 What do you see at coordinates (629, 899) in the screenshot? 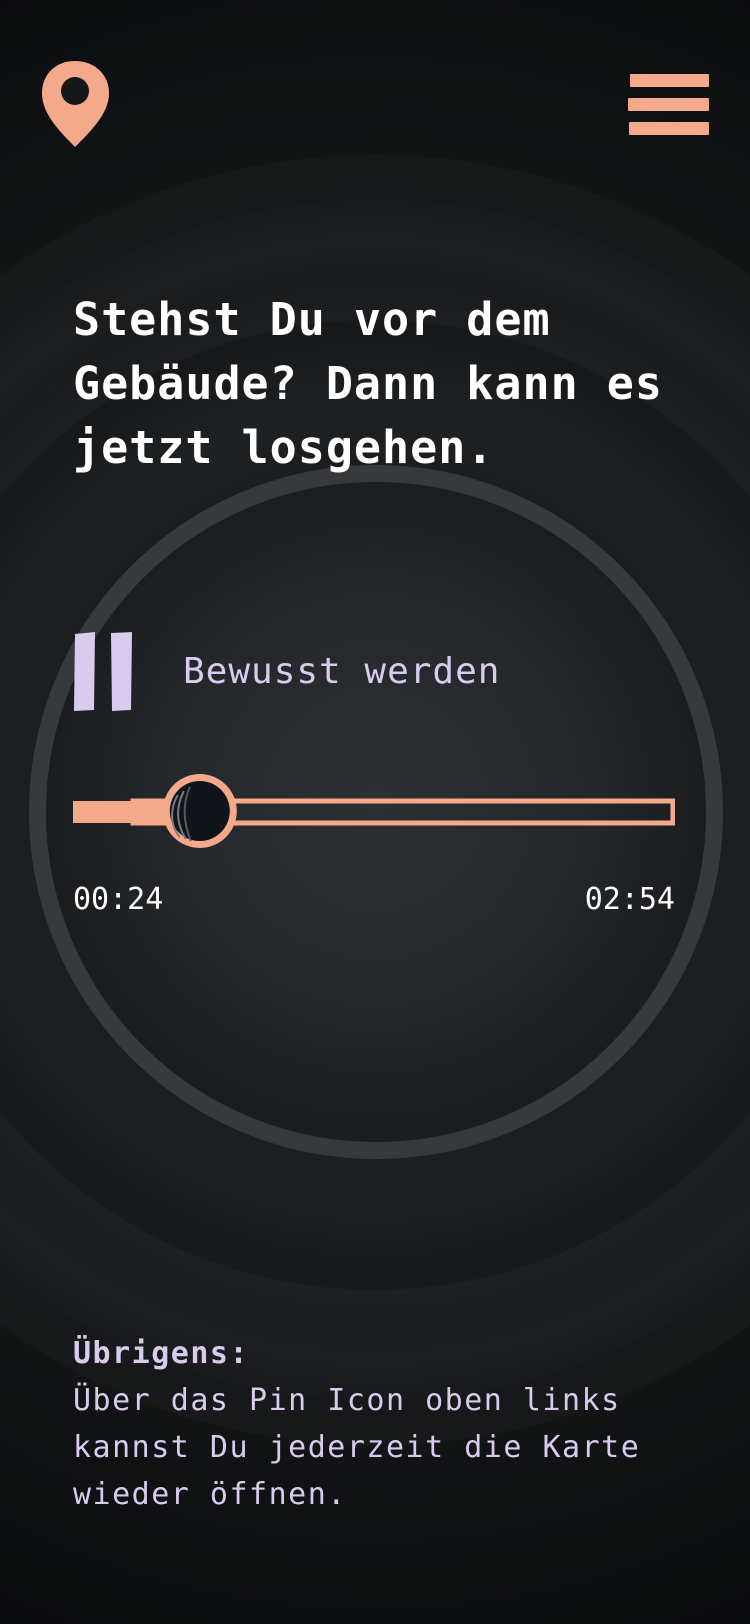
I see `total-time: 02:54` at bounding box center [629, 899].